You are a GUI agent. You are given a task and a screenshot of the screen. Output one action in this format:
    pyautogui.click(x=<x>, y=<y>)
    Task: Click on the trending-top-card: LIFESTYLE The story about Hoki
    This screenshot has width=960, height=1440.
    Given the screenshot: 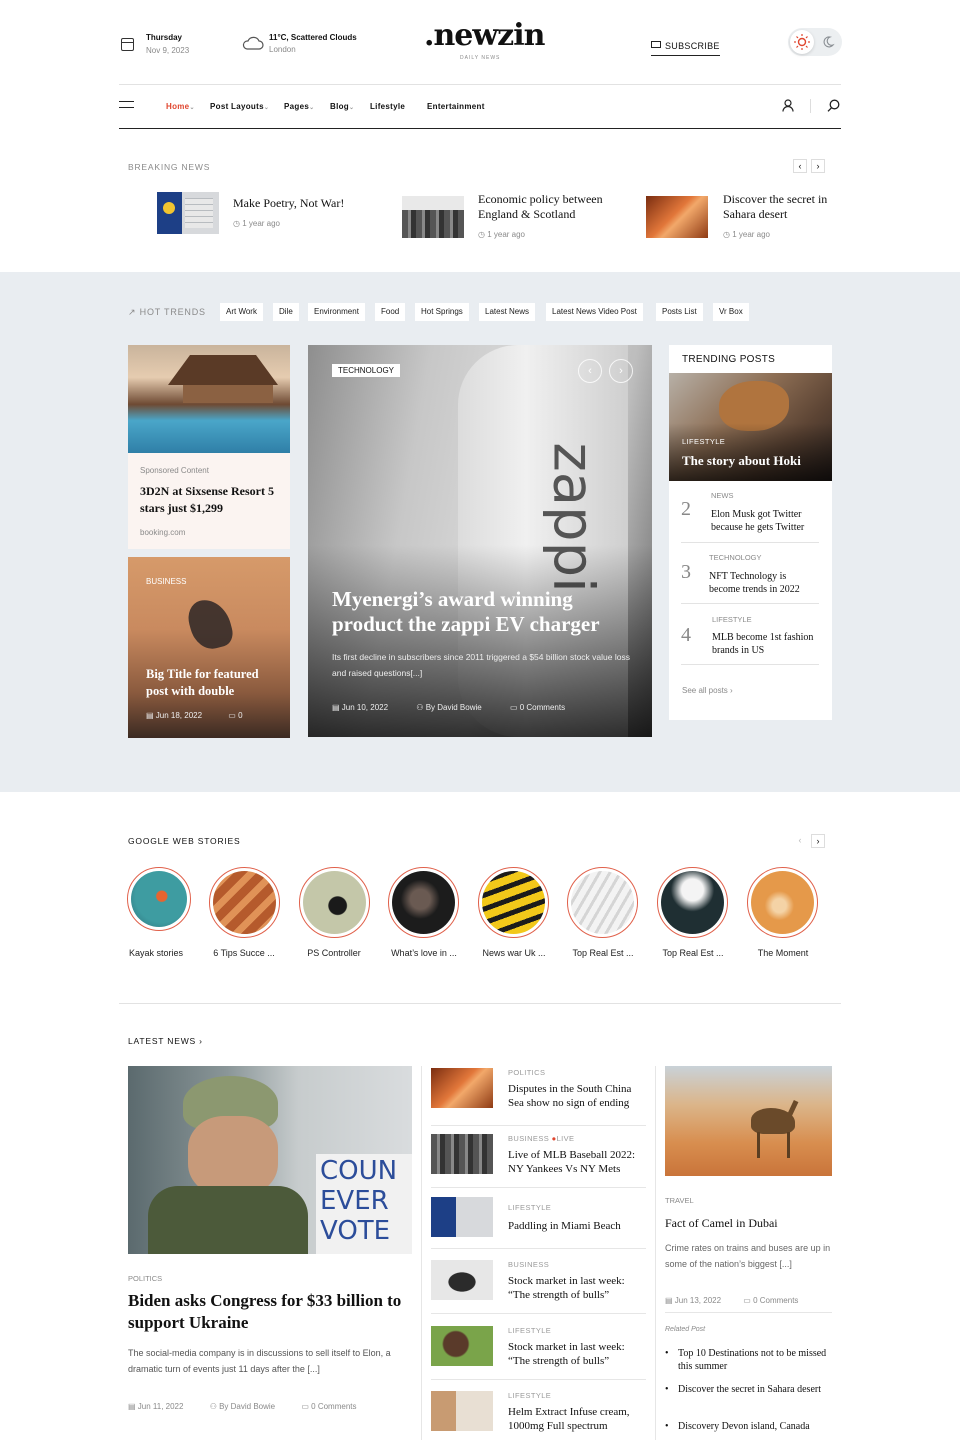 What is the action you would take?
    pyautogui.click(x=750, y=427)
    